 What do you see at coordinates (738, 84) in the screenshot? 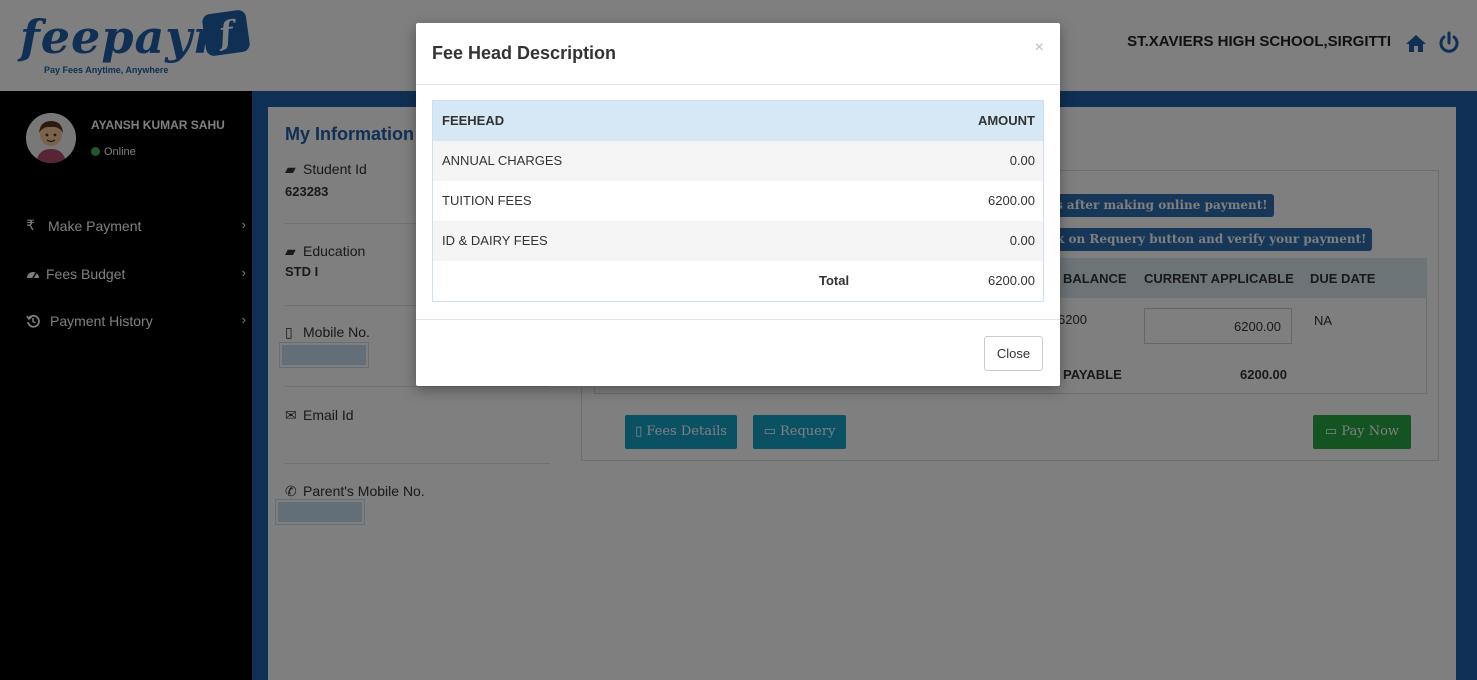
I see `modal-divider` at bounding box center [738, 84].